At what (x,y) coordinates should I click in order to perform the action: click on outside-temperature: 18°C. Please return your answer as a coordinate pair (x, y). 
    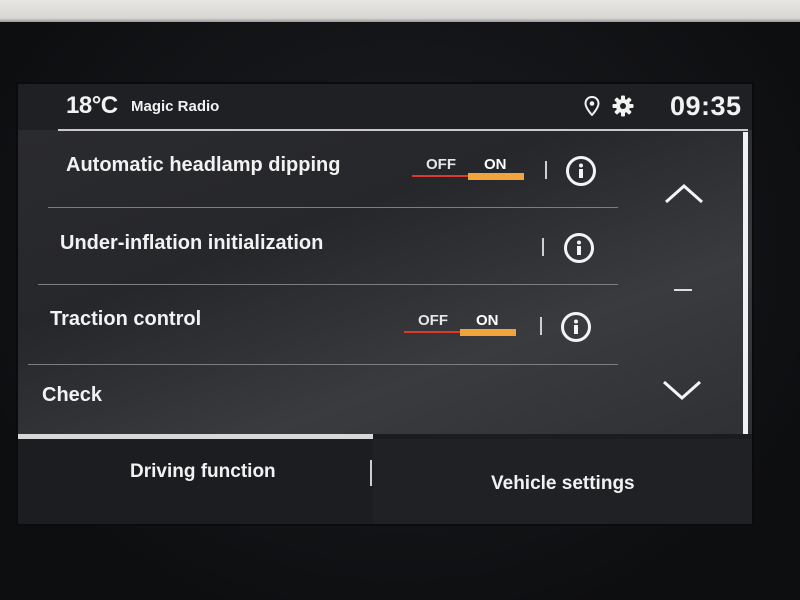
    Looking at the image, I should click on (92, 105).